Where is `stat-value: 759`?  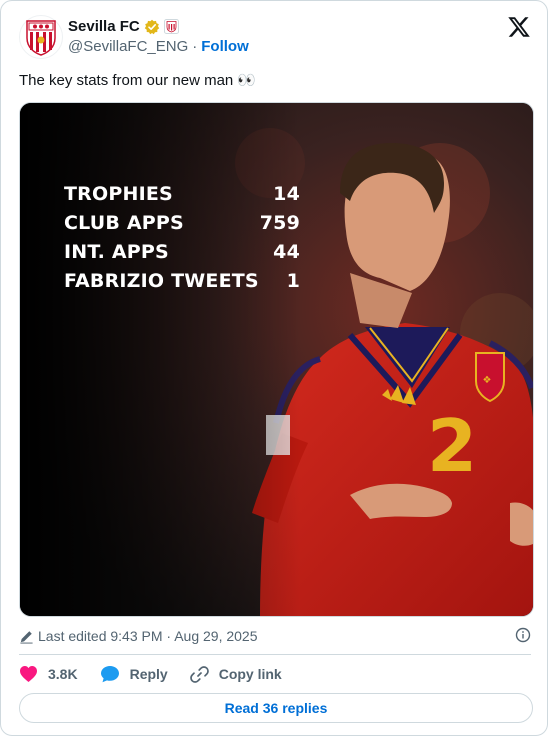 stat-value: 759 is located at coordinates (279, 222).